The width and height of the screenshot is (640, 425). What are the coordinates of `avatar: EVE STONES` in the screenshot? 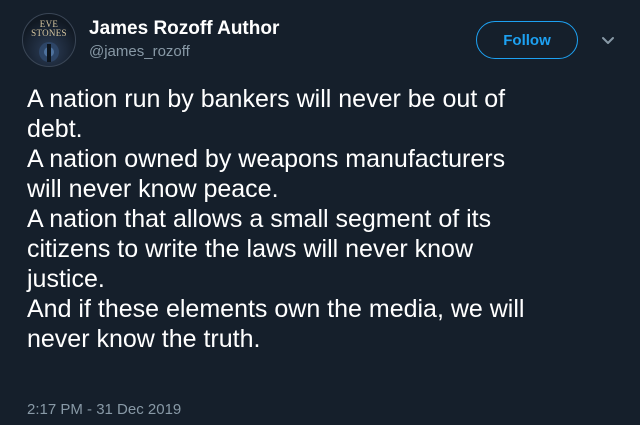 It's located at (49, 40).